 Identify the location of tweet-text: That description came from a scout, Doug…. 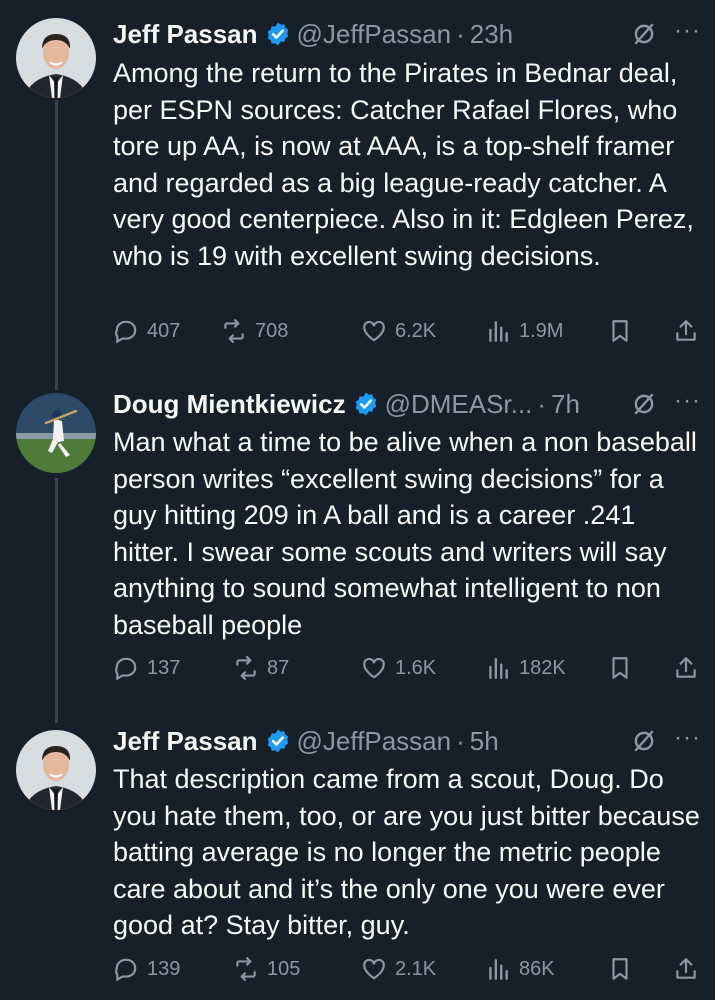
(406, 852).